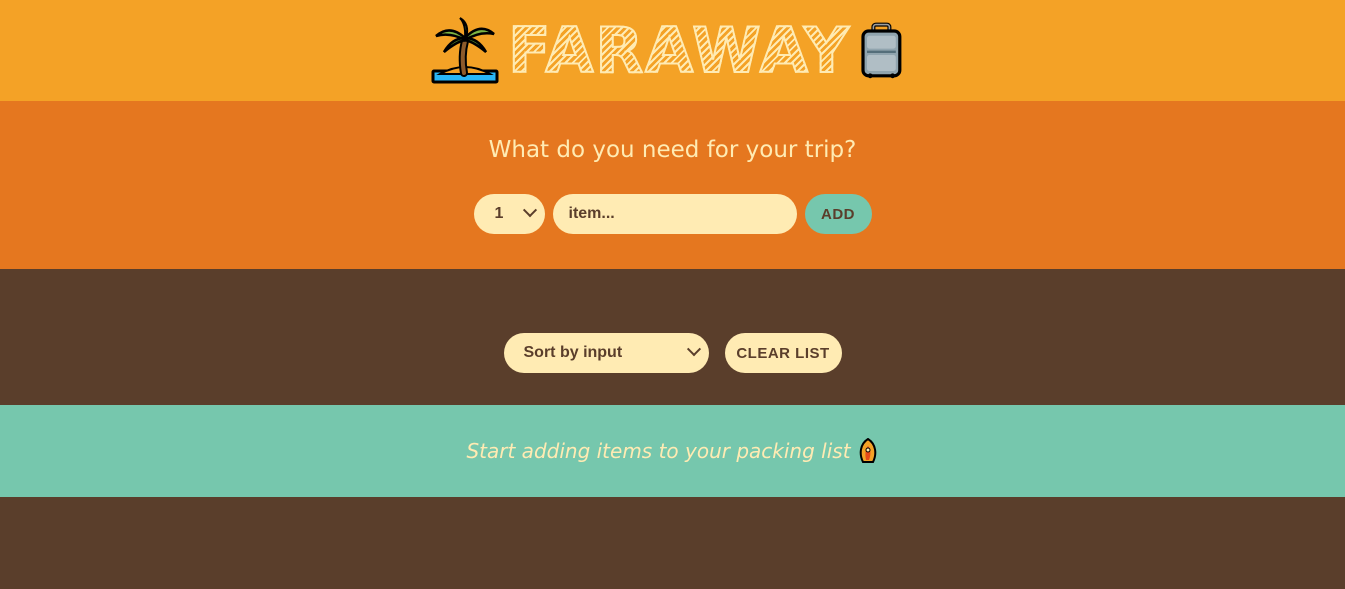 This screenshot has width=1345, height=589. I want to click on clear-list-button: CLEAR LIST, so click(783, 353).